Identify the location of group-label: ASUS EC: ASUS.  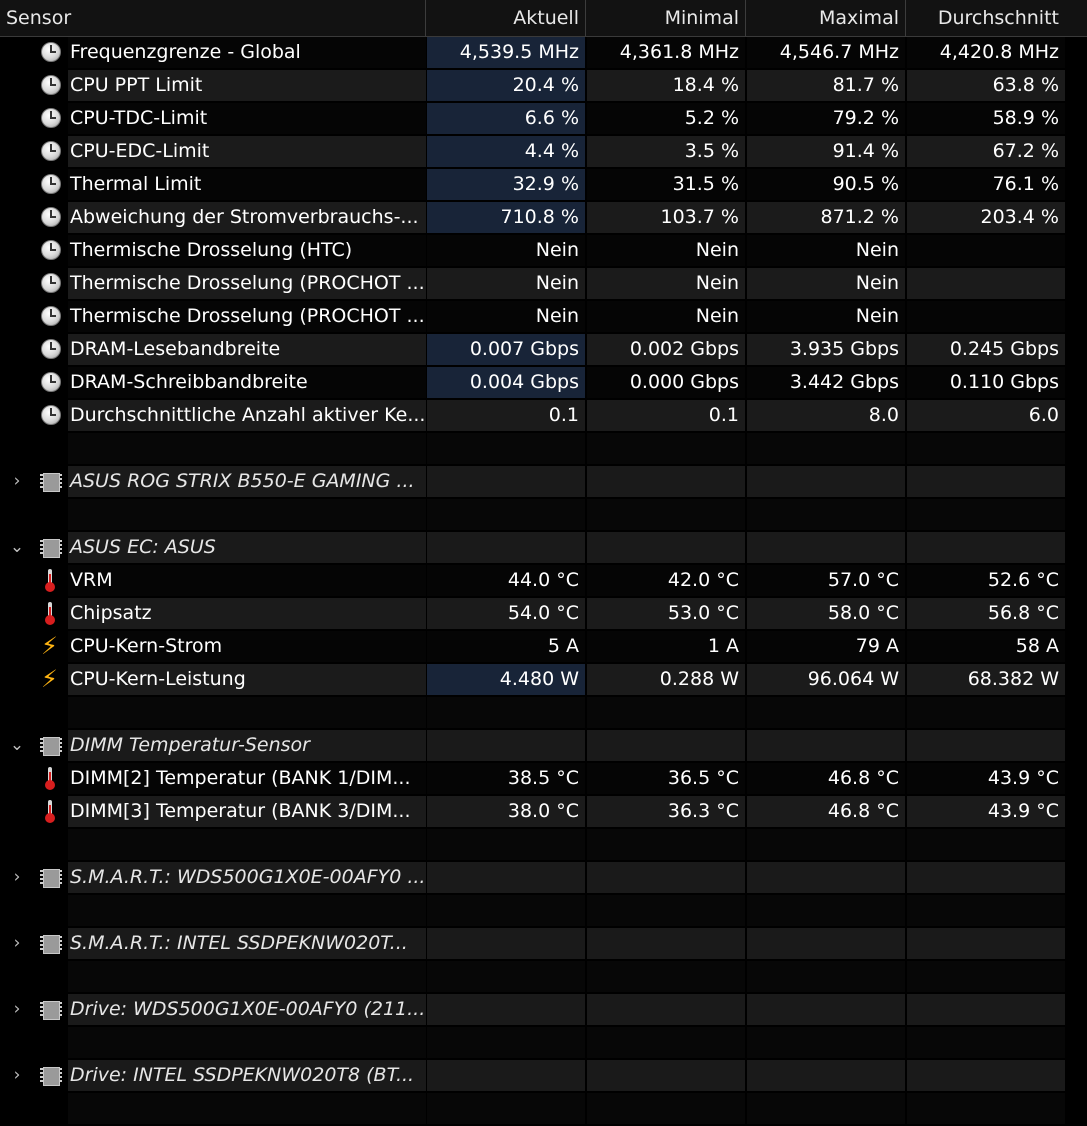
(247, 547).